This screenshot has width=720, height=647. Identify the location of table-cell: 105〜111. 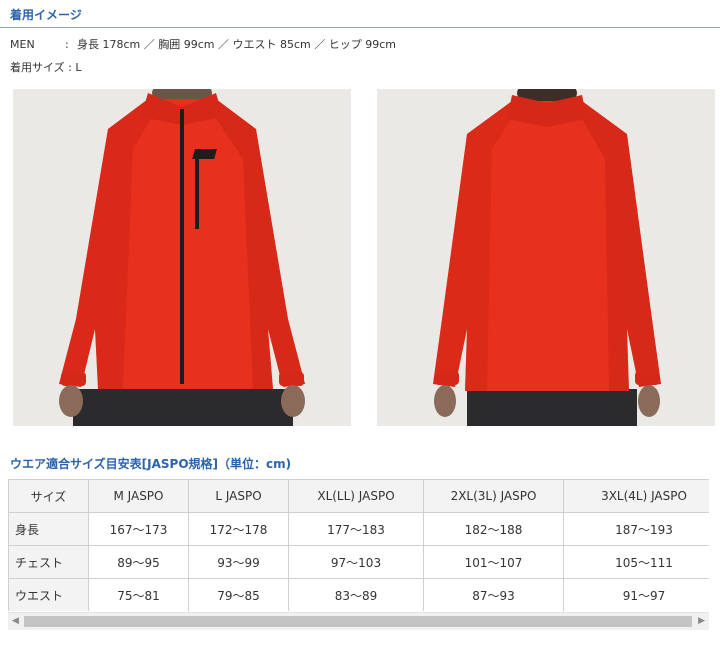
(636, 562).